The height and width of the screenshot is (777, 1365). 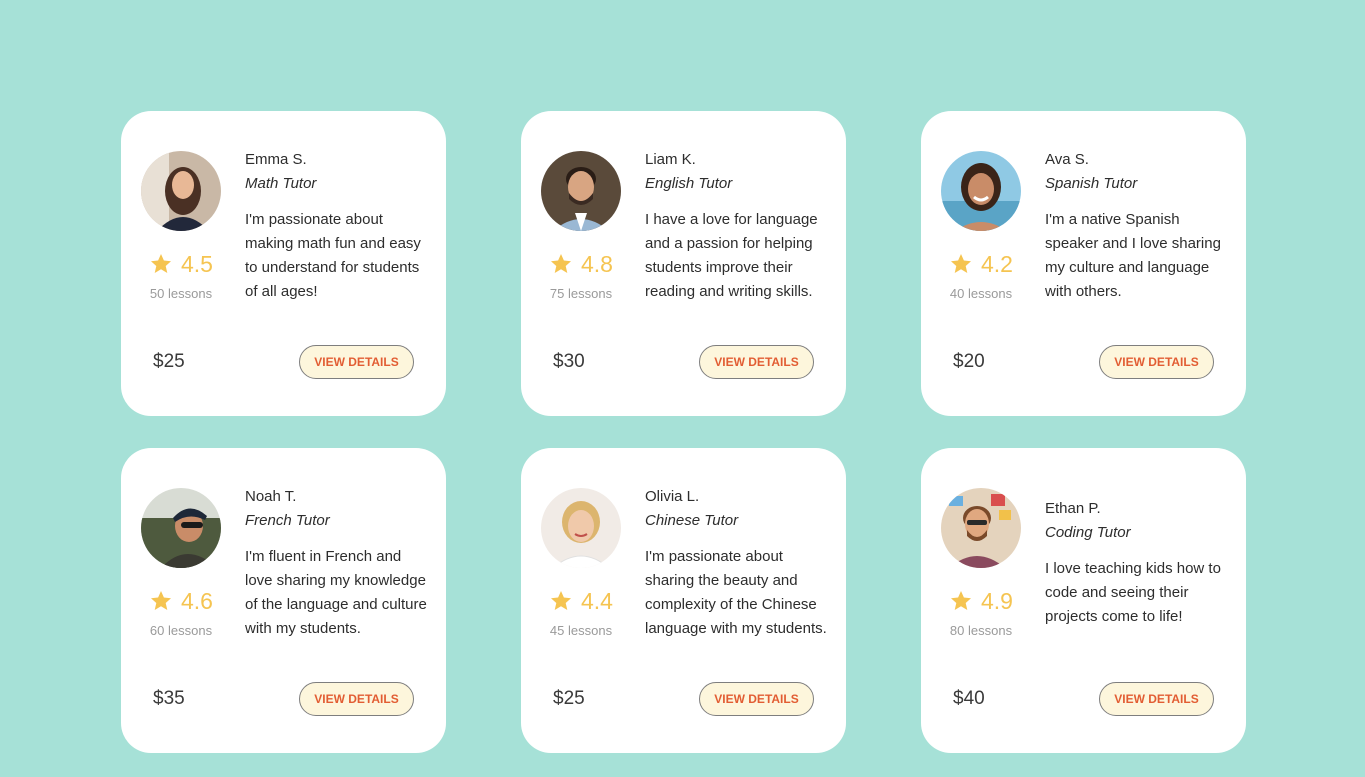 I want to click on rating: 4.9, so click(x=981, y=601).